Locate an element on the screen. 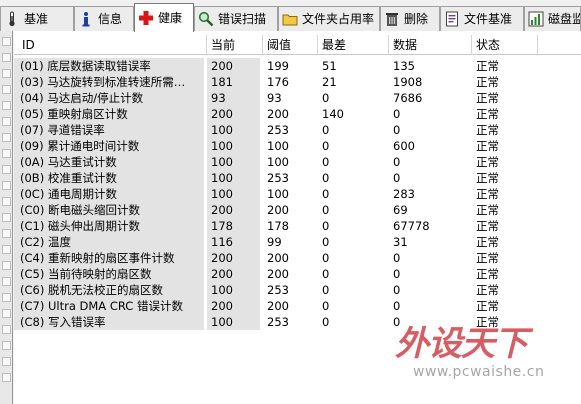 The image size is (581, 404). current-cell: 181 is located at coordinates (233, 82).